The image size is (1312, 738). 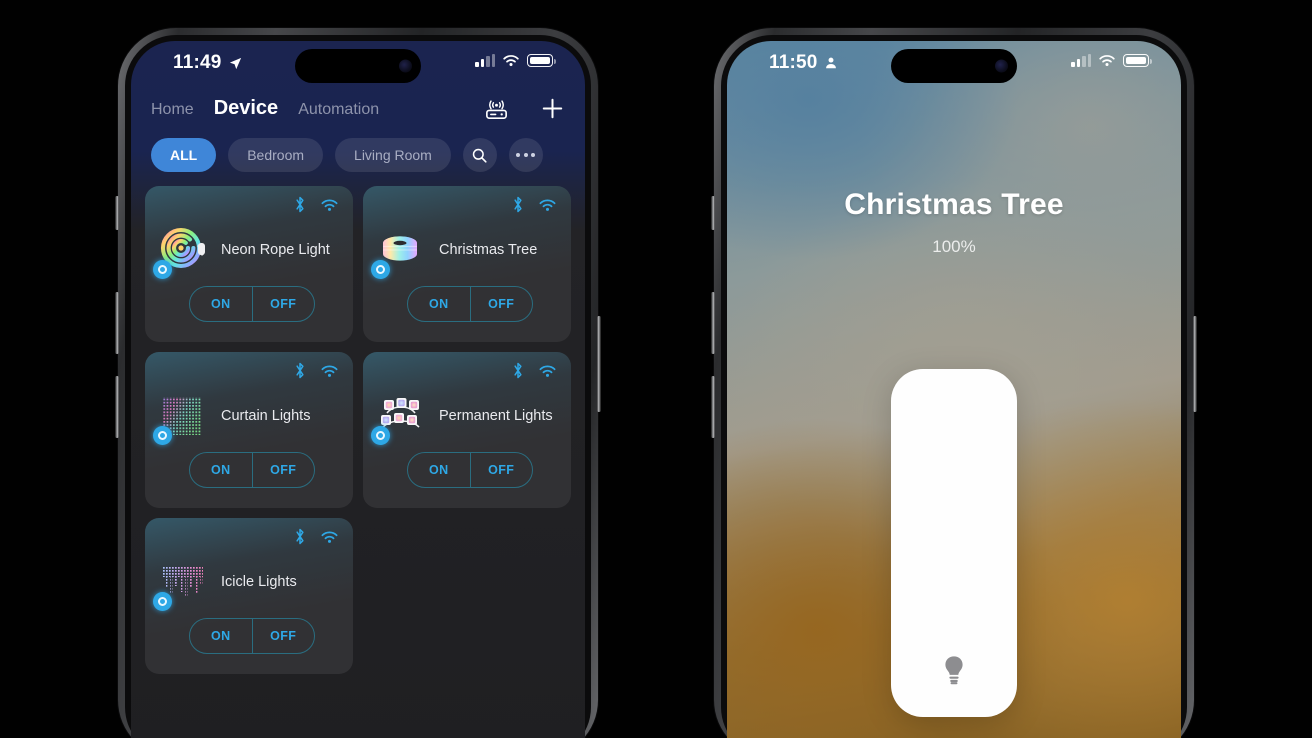 What do you see at coordinates (954, 66) in the screenshot?
I see `dynamic-island-right` at bounding box center [954, 66].